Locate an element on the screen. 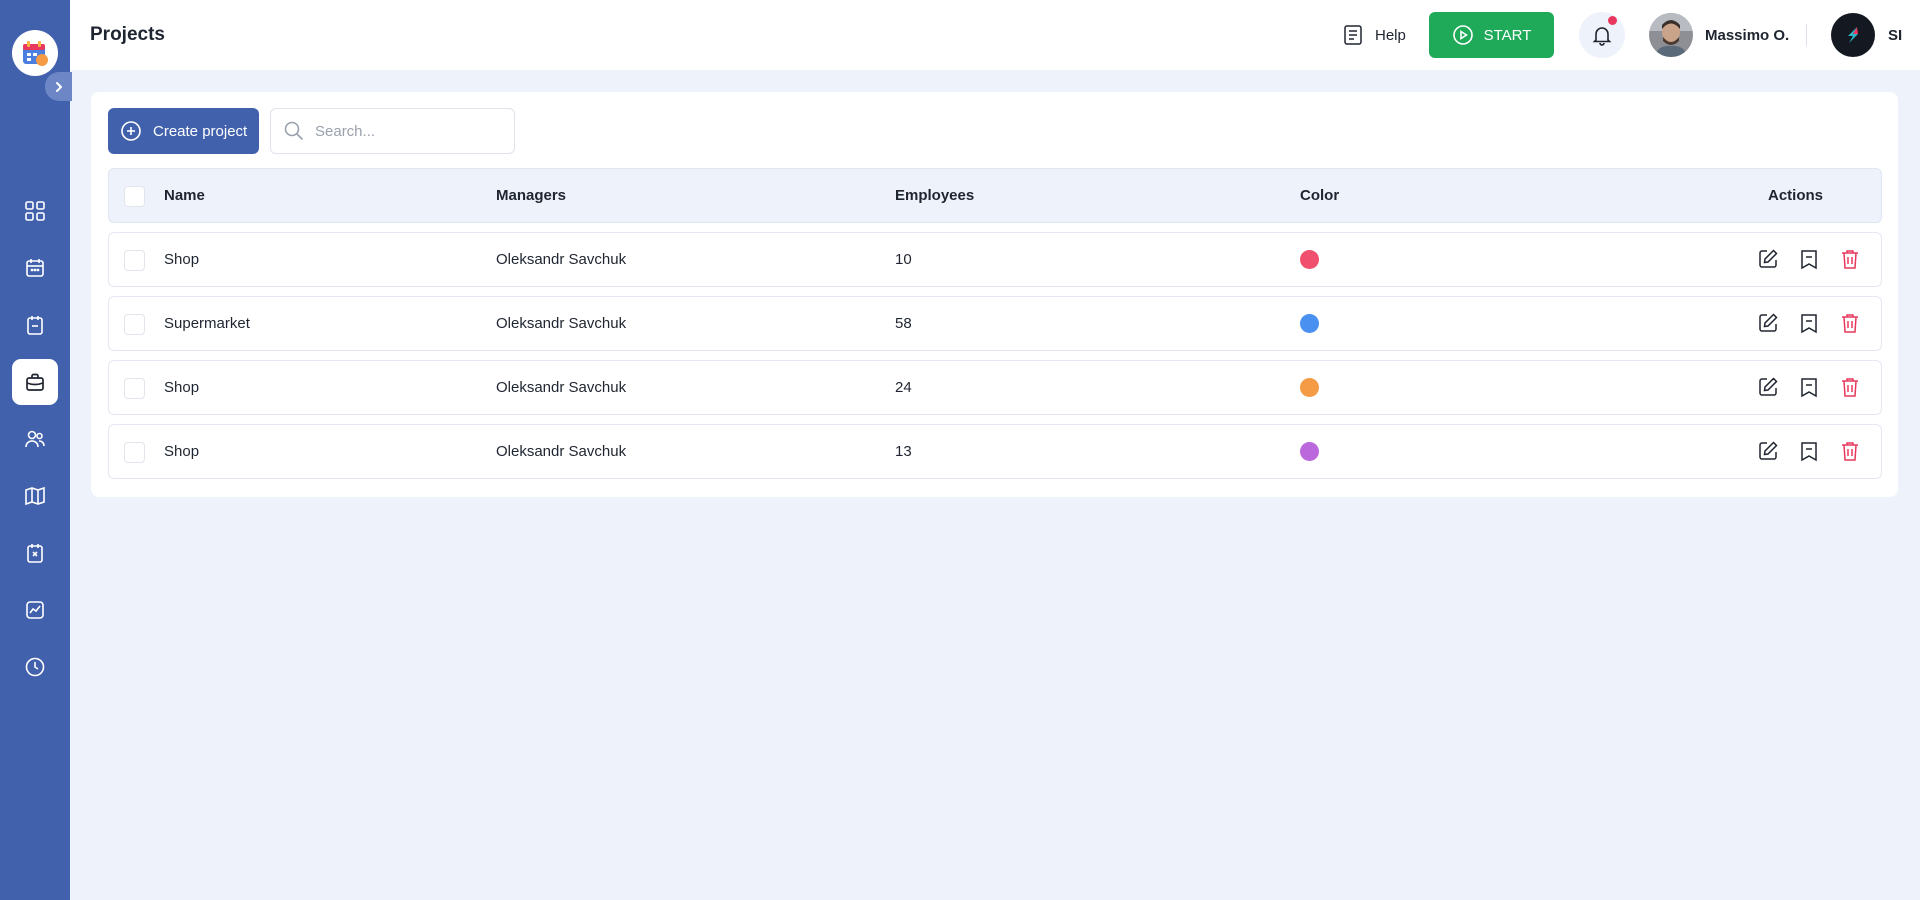 The image size is (1920, 900). chevron-right-icon is located at coordinates (58, 86).